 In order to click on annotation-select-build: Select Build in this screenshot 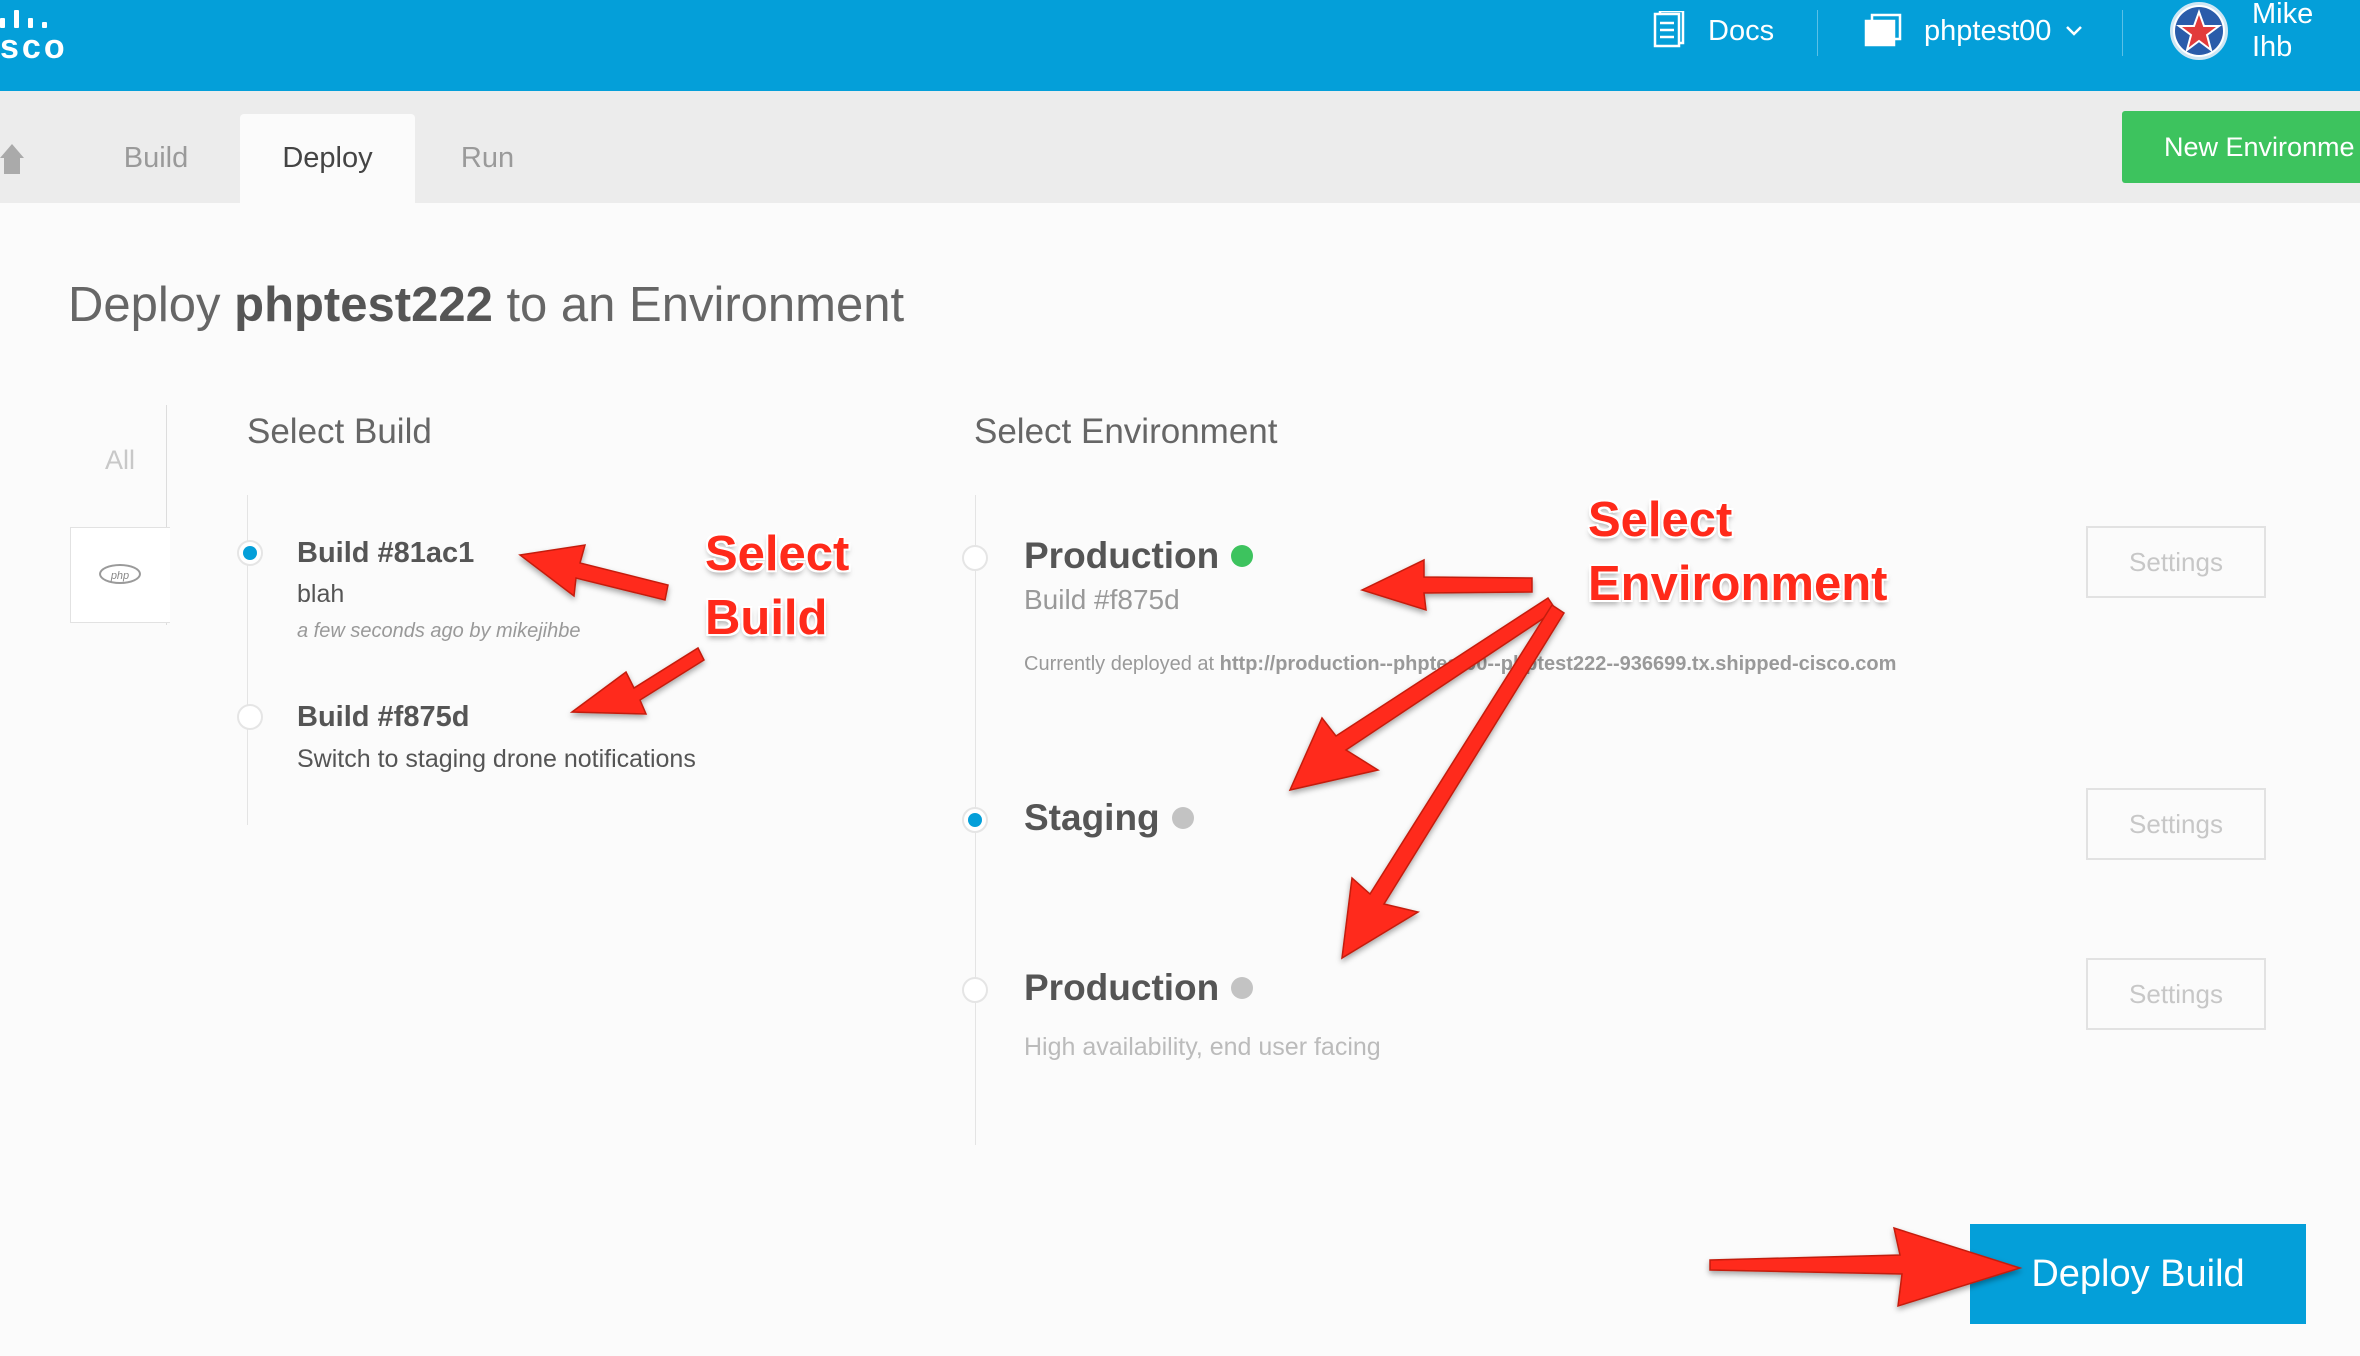, I will do `click(777, 586)`.